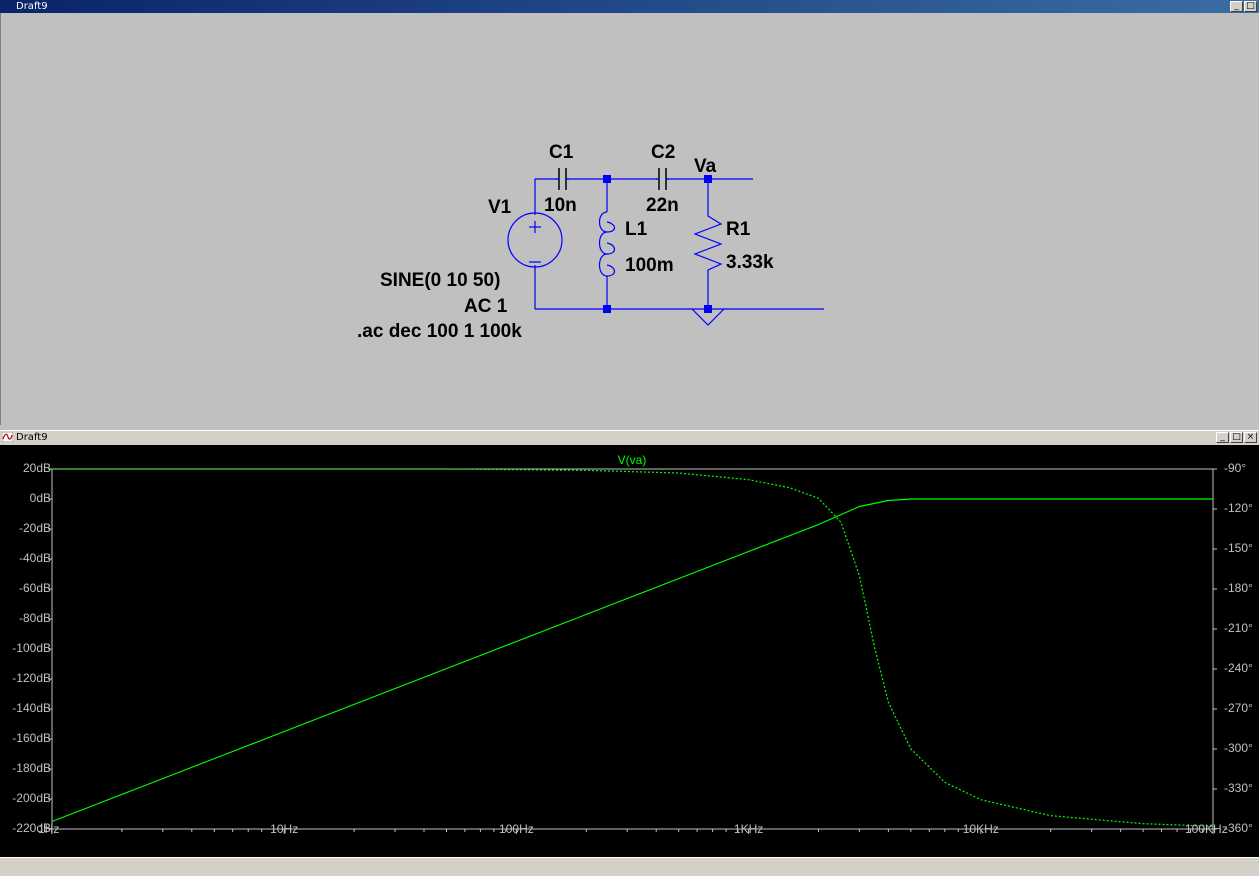 This screenshot has height=876, width=1259. I want to click on plot-window-title: Draft9, so click(32, 437).